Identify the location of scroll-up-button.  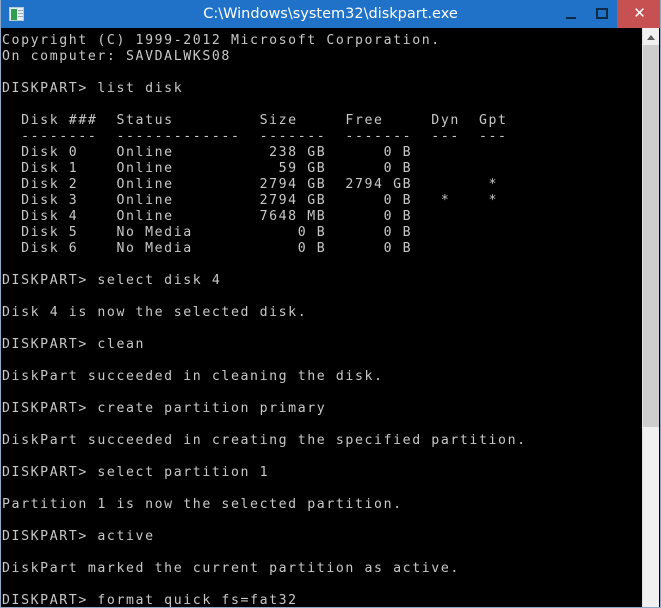
(651, 36).